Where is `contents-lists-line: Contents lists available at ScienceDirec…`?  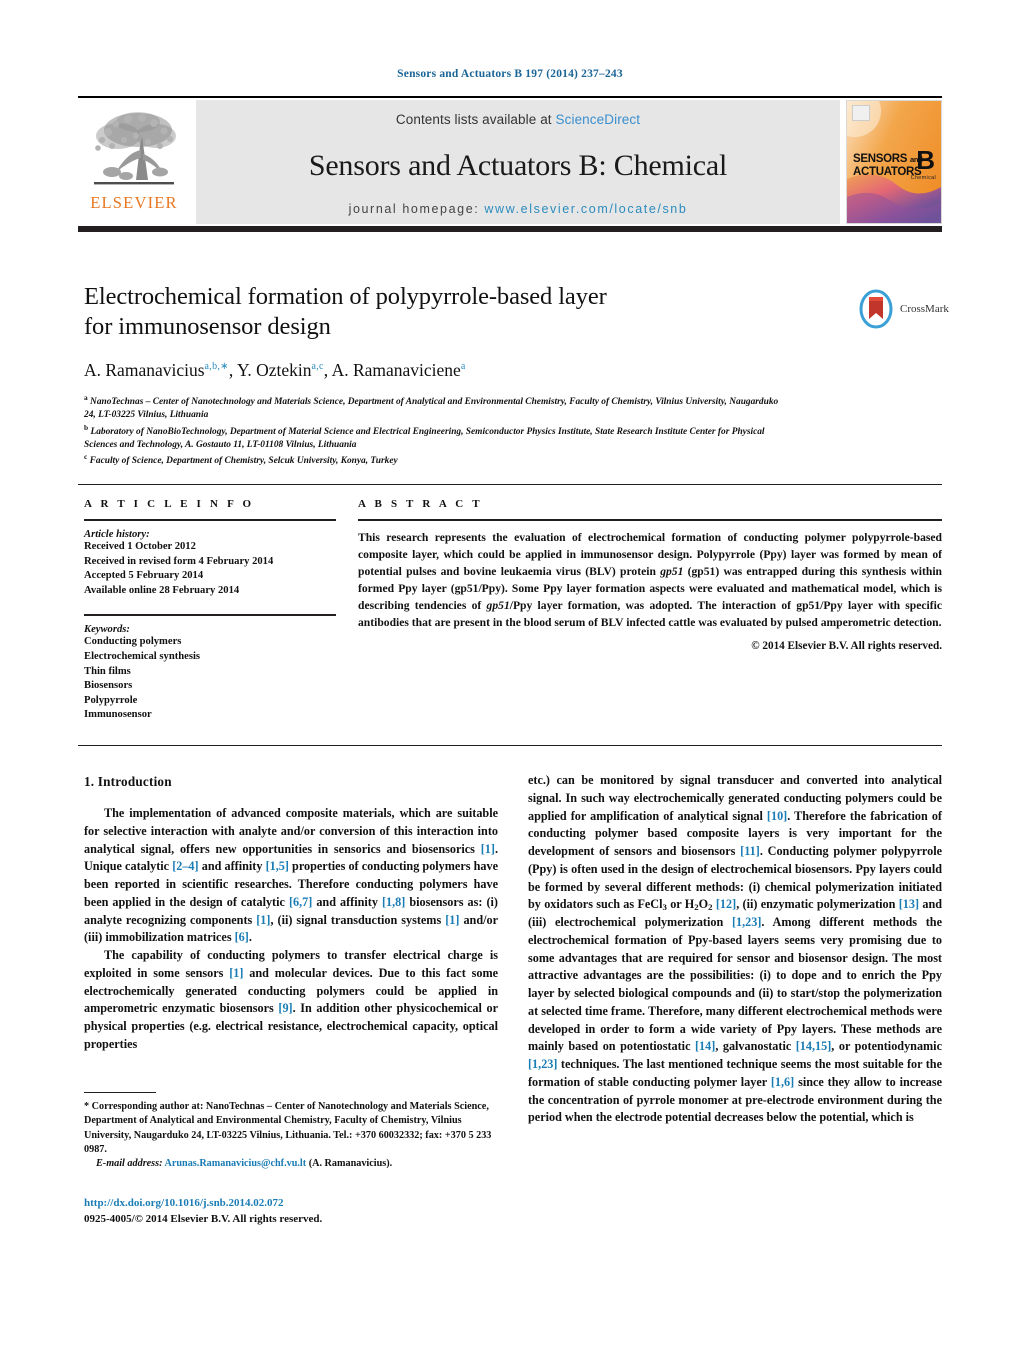 contents-lists-line: Contents lists available at ScienceDirec… is located at coordinates (518, 119).